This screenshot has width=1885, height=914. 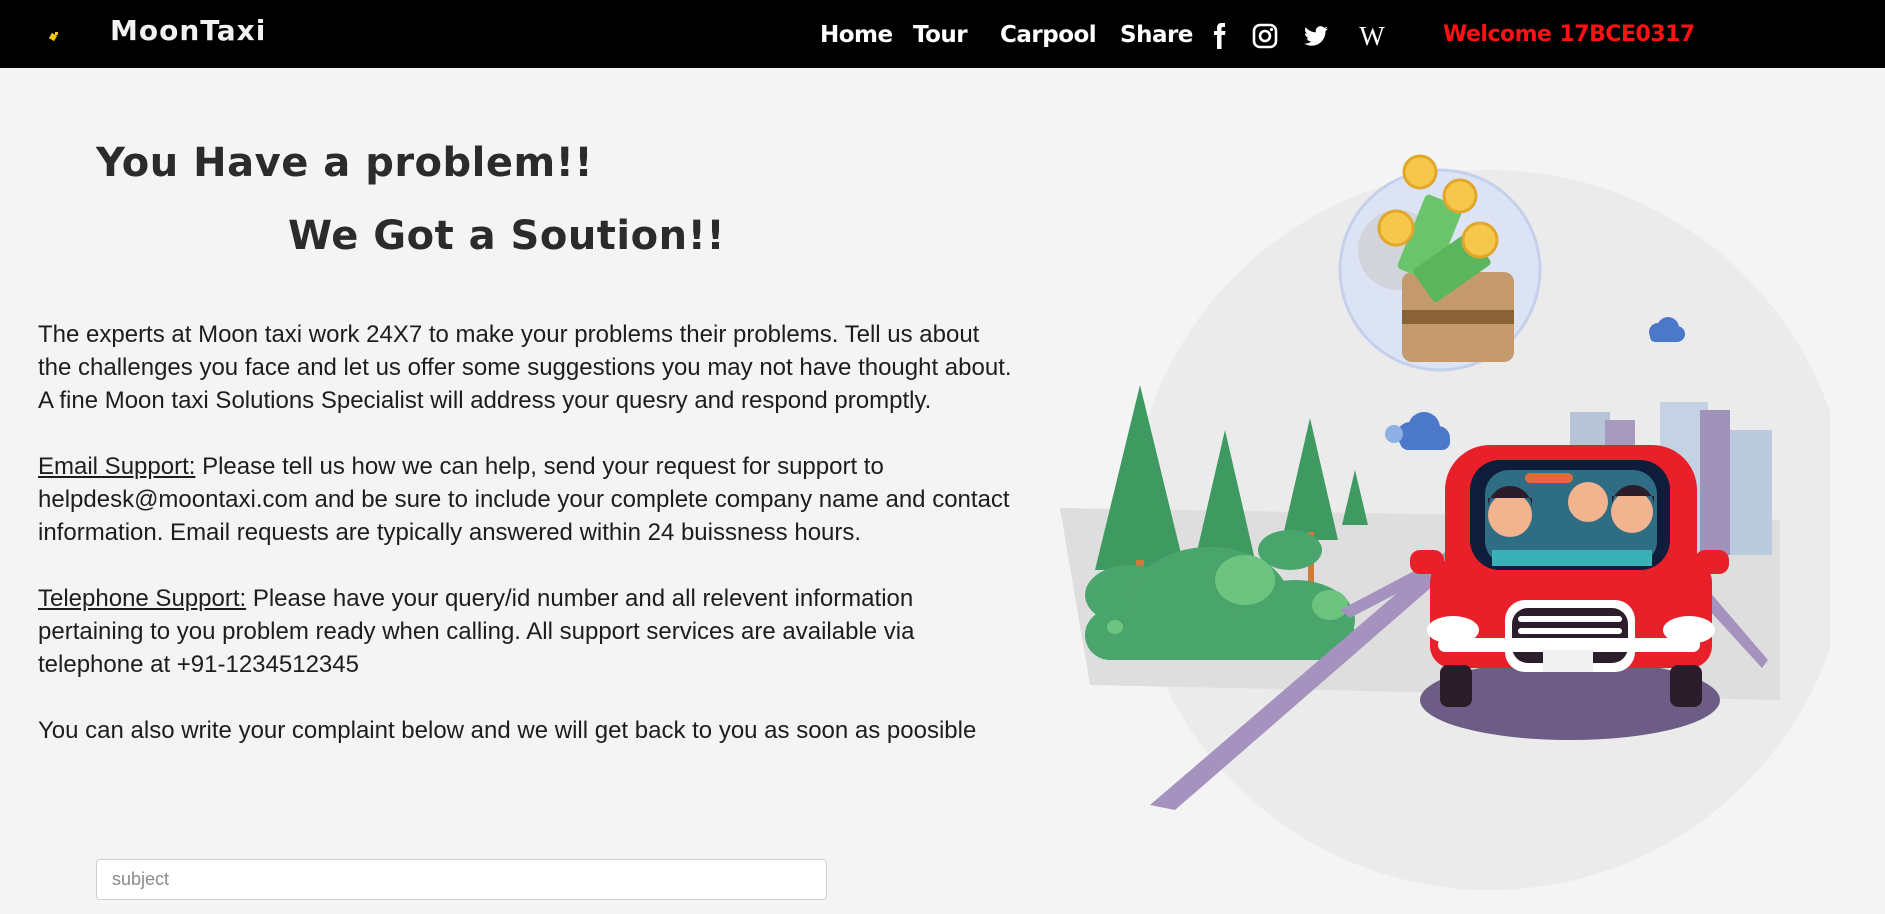 What do you see at coordinates (1220, 36) in the screenshot?
I see `facebook-icon` at bounding box center [1220, 36].